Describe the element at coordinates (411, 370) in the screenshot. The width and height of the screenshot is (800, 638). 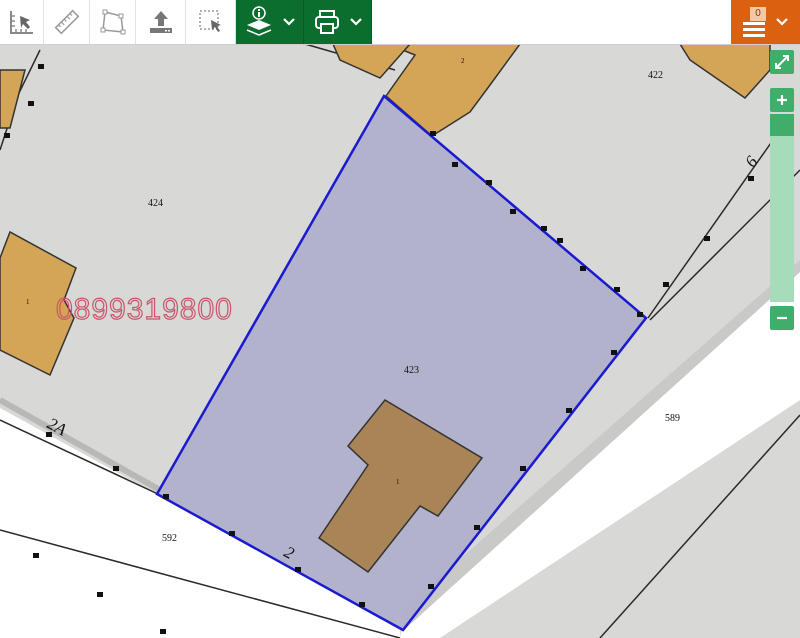
I see `parcel-label-423: 423` at that location.